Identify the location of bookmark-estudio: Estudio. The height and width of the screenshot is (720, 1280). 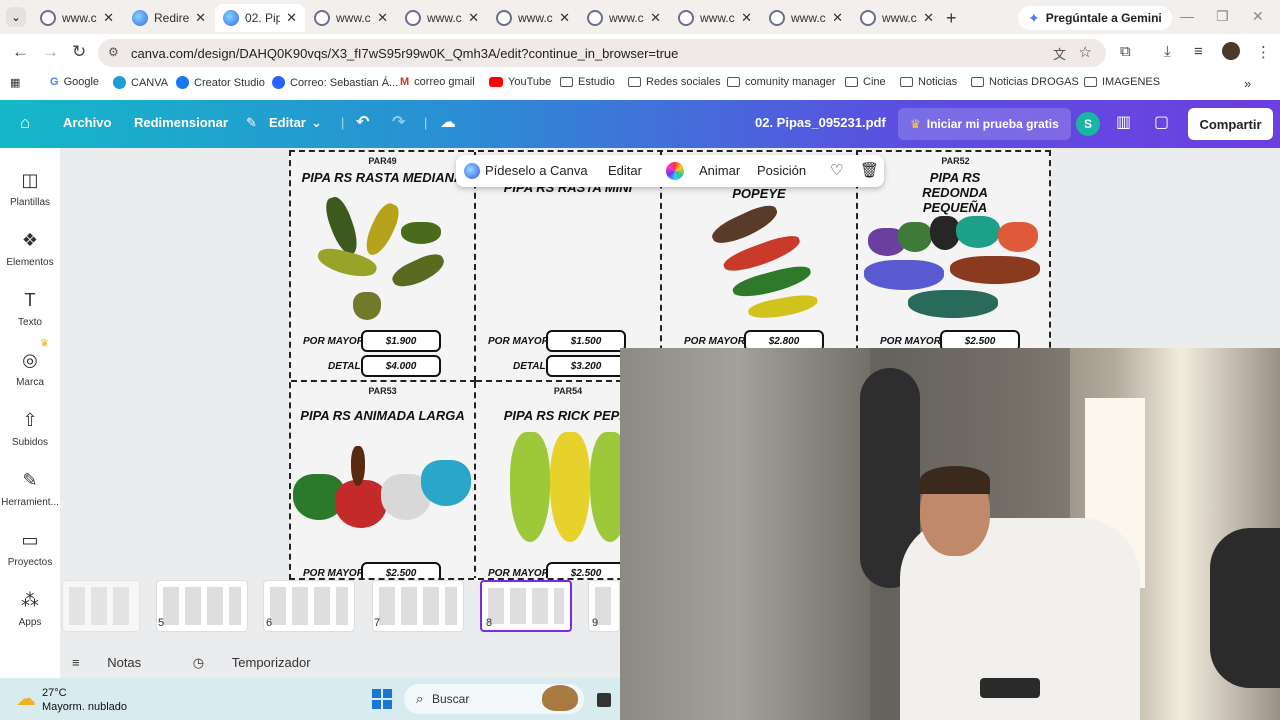
(587, 82).